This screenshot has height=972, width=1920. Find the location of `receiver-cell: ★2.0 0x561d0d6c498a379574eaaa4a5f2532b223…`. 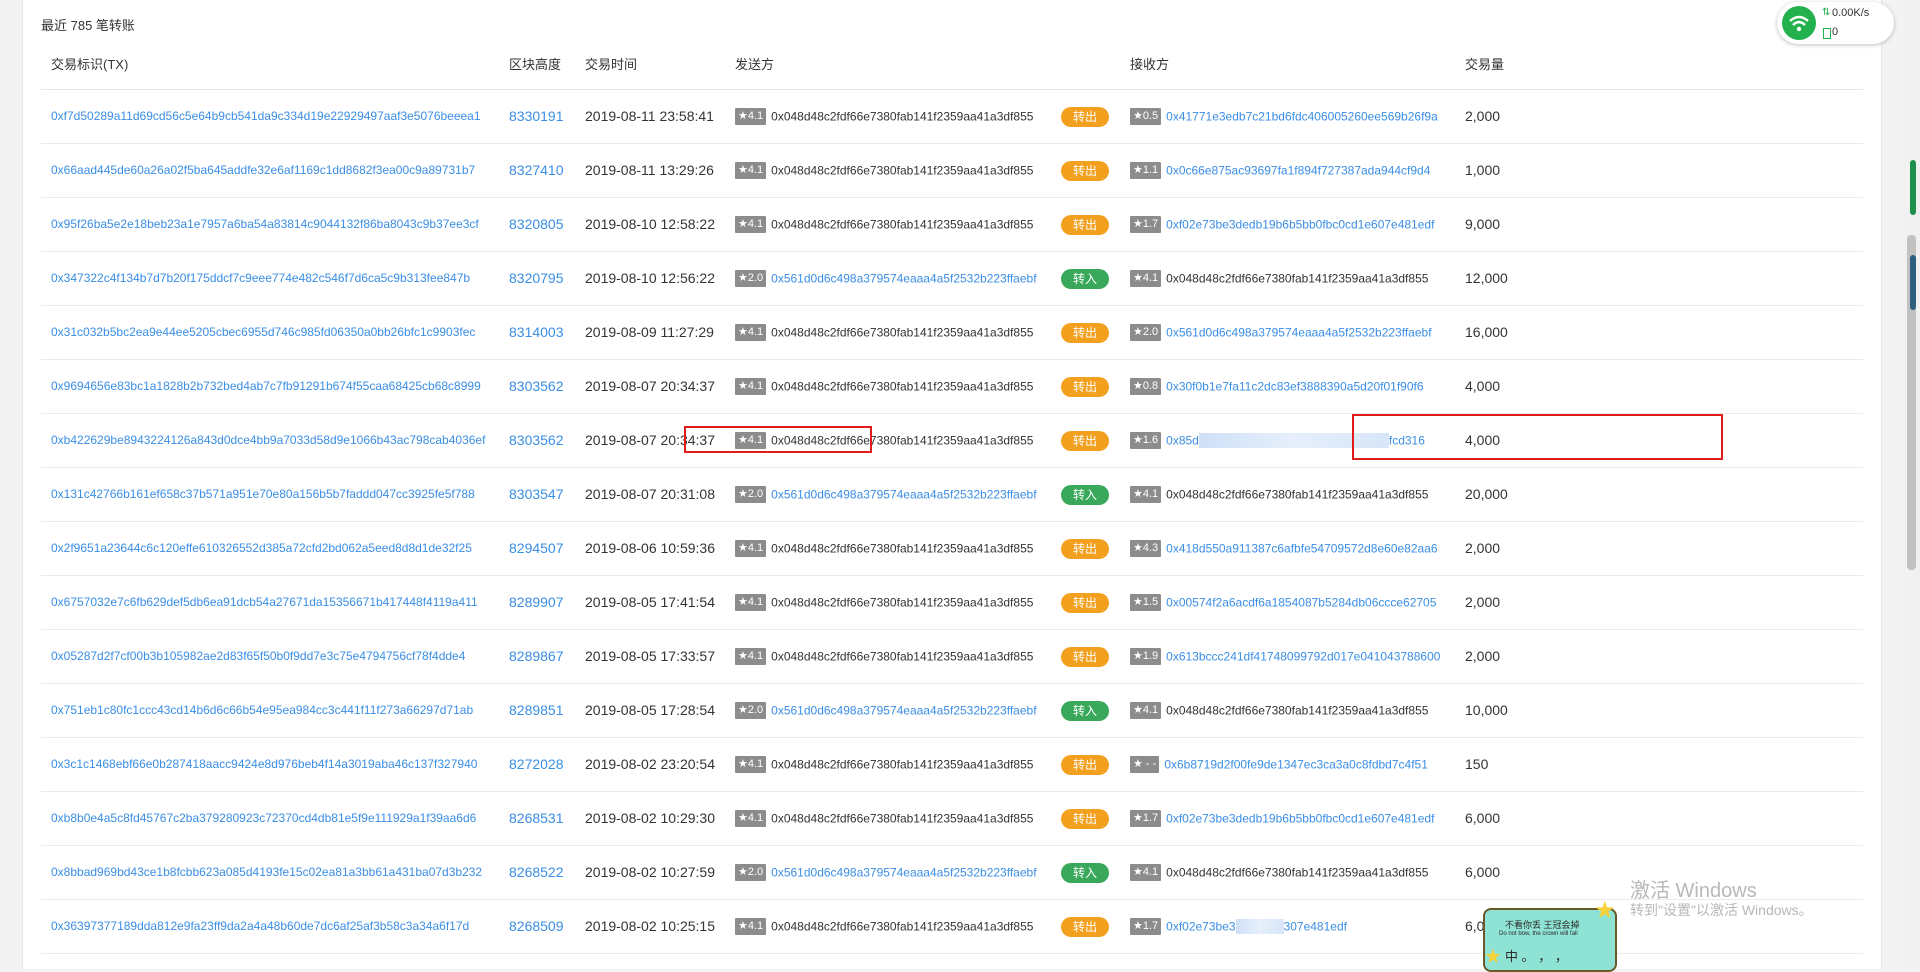

receiver-cell: ★2.0 0x561d0d6c498a379574eaaa4a5f2532b223… is located at coordinates (1281, 332).